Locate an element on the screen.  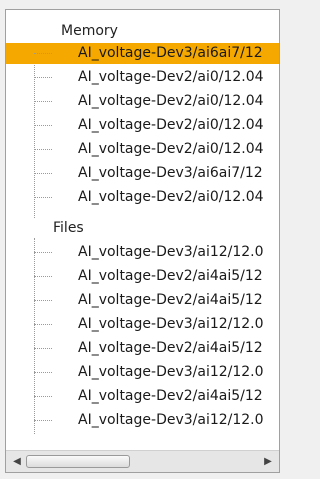
scroll-left-arrow-icon: ◀ is located at coordinates (17, 462).